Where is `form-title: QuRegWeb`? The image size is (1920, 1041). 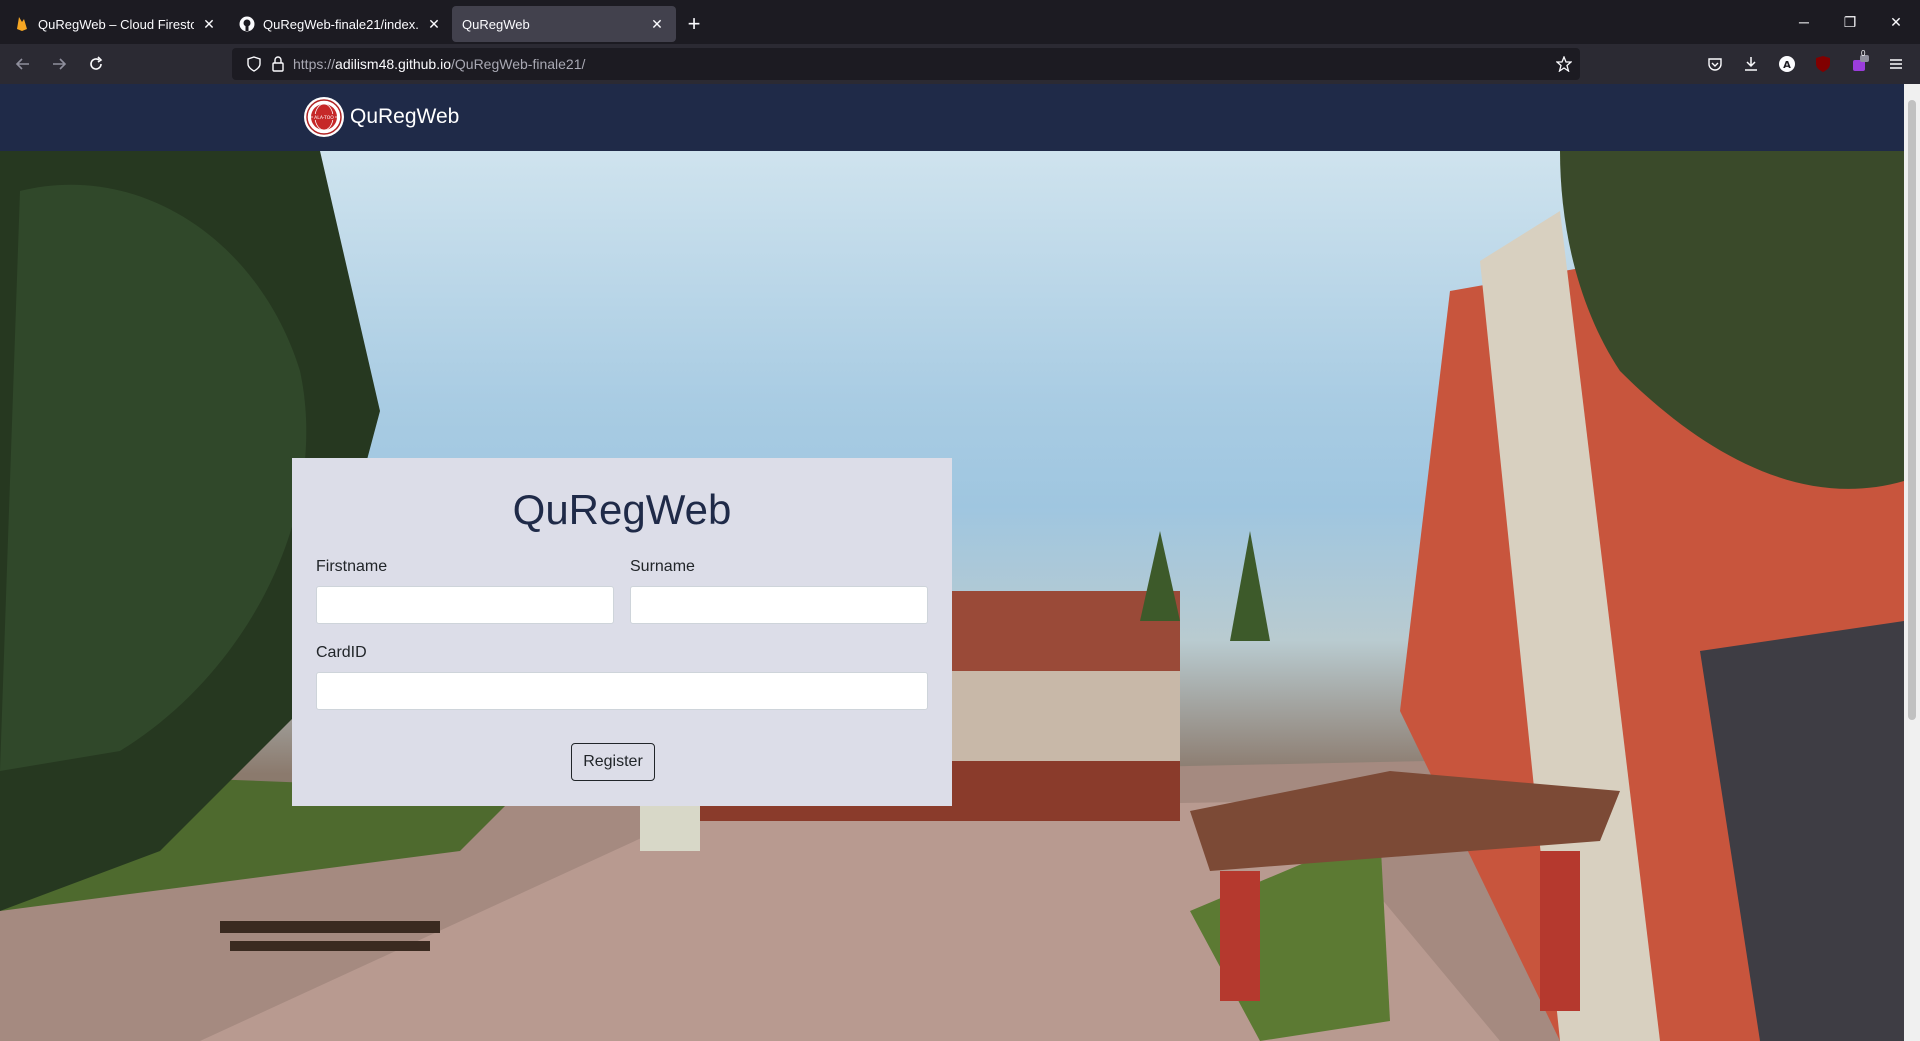 form-title: QuRegWeb is located at coordinates (622, 509).